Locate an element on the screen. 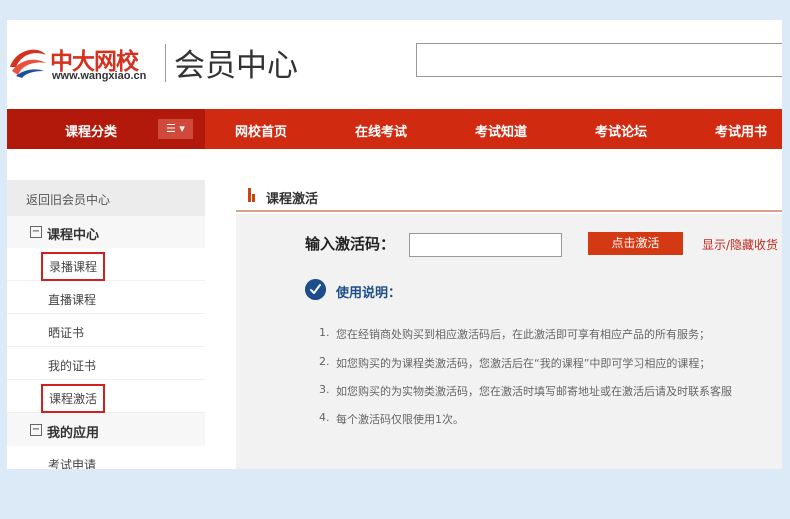  nav-home: 网校首页 is located at coordinates (261, 130).